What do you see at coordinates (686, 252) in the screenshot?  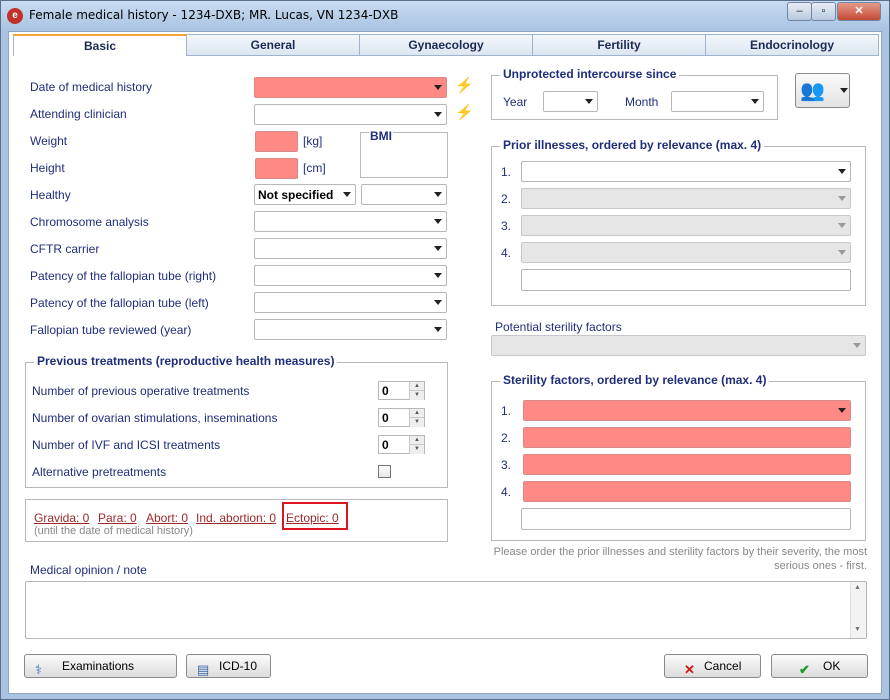 I see `prior-illness-4-select` at bounding box center [686, 252].